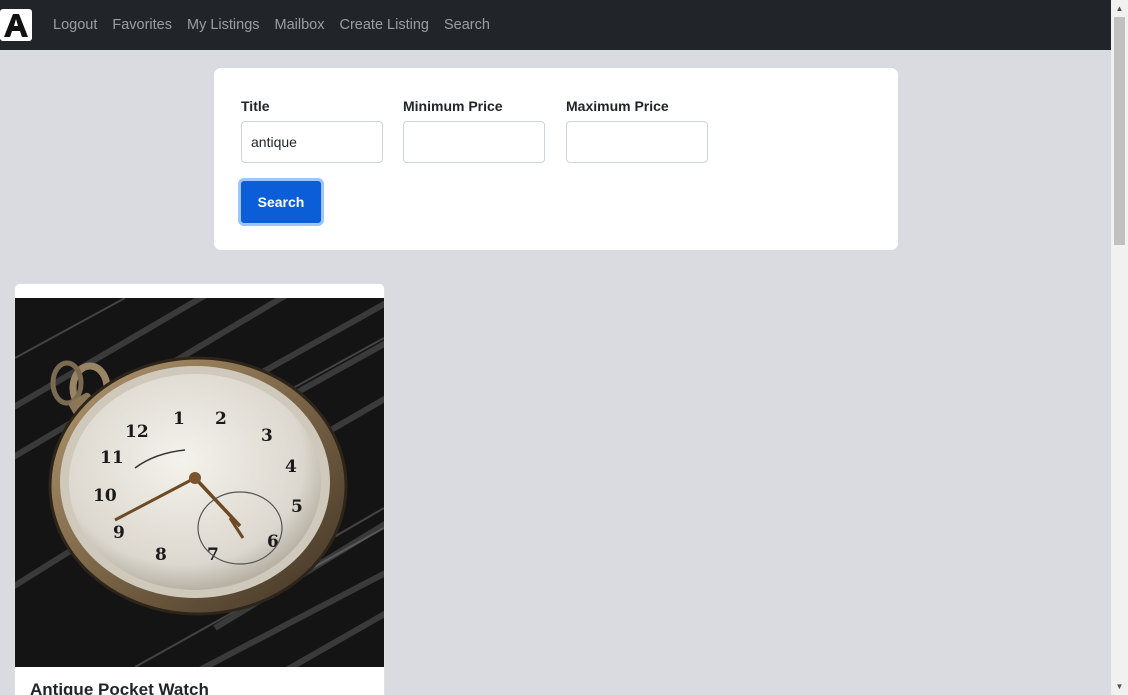 The width and height of the screenshot is (1128, 695). Describe the element at coordinates (75, 25) in the screenshot. I see `nav-logout: Logout` at that location.